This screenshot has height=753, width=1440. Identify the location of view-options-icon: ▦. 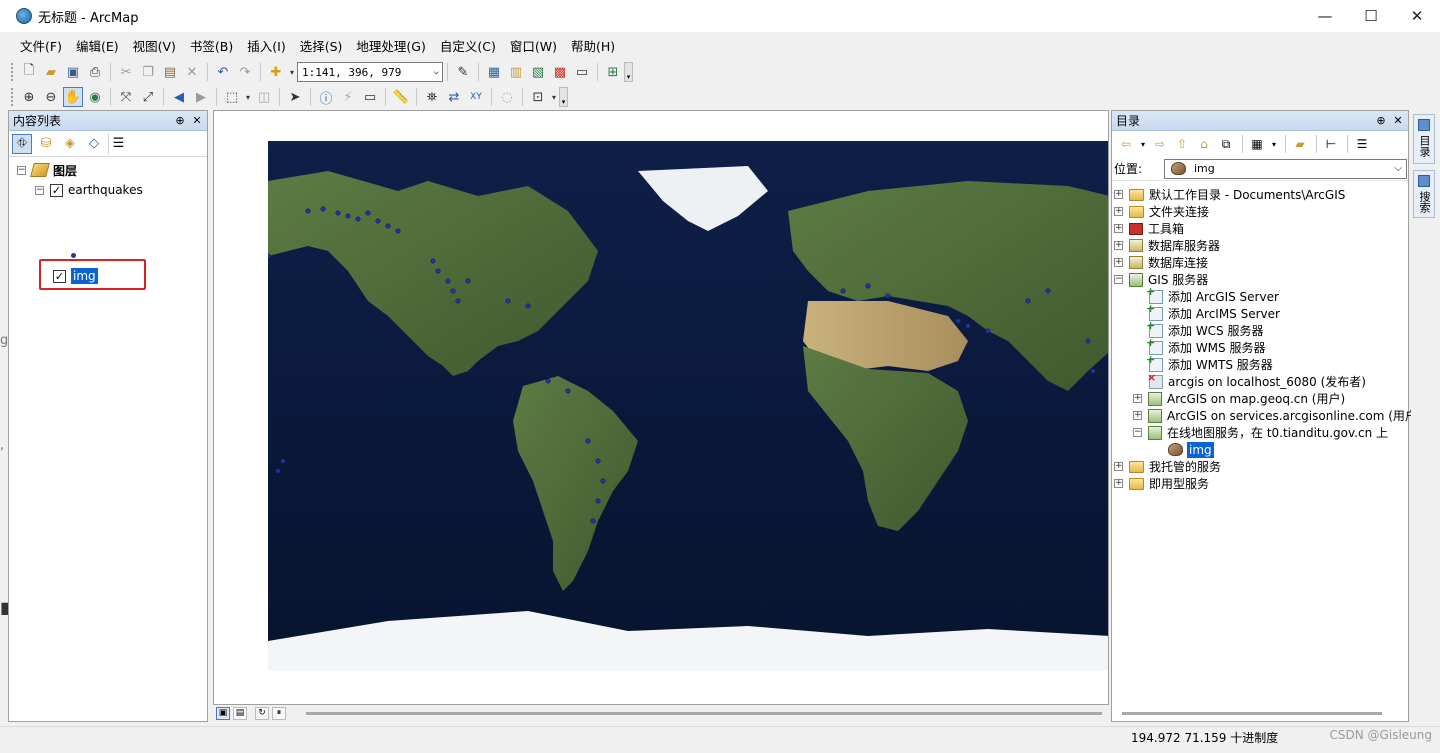
(1257, 144).